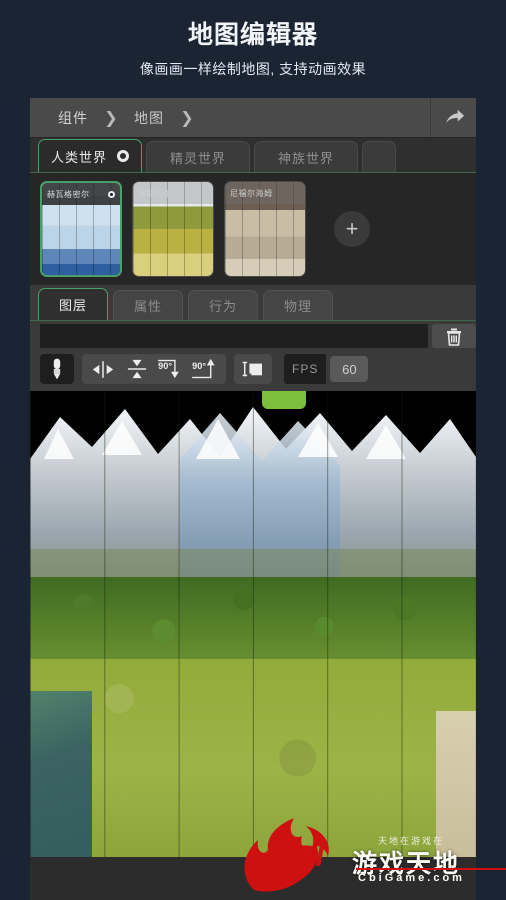 The width and height of the screenshot is (506, 900). I want to click on share-button, so click(453, 117).